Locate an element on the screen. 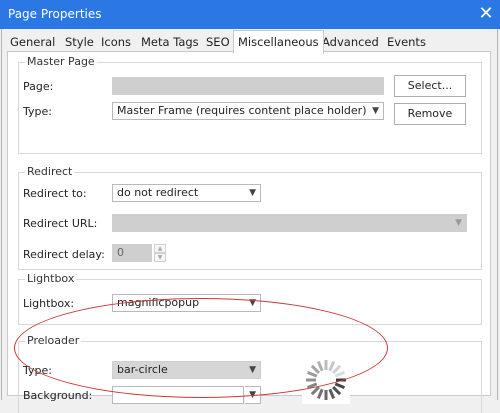 Image resolution: width=500 pixels, height=413 pixels. preloader-background-field is located at coordinates (178, 395).